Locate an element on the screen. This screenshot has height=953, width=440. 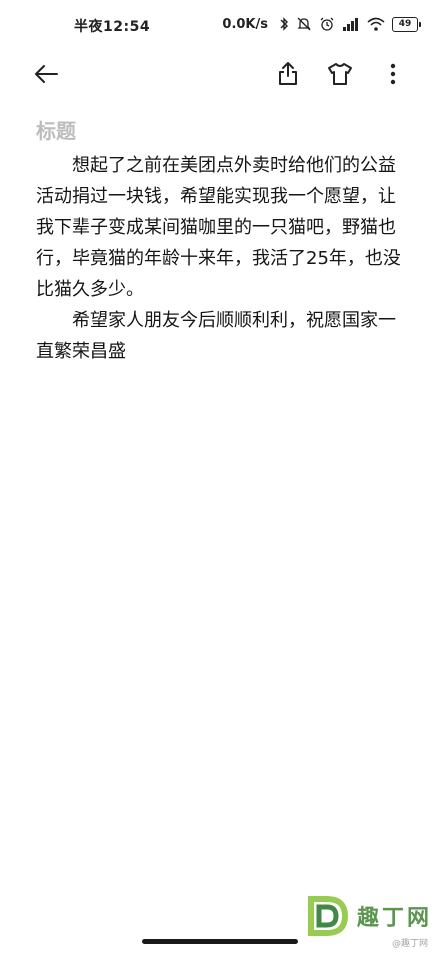
home-indicator is located at coordinates (220, 941).